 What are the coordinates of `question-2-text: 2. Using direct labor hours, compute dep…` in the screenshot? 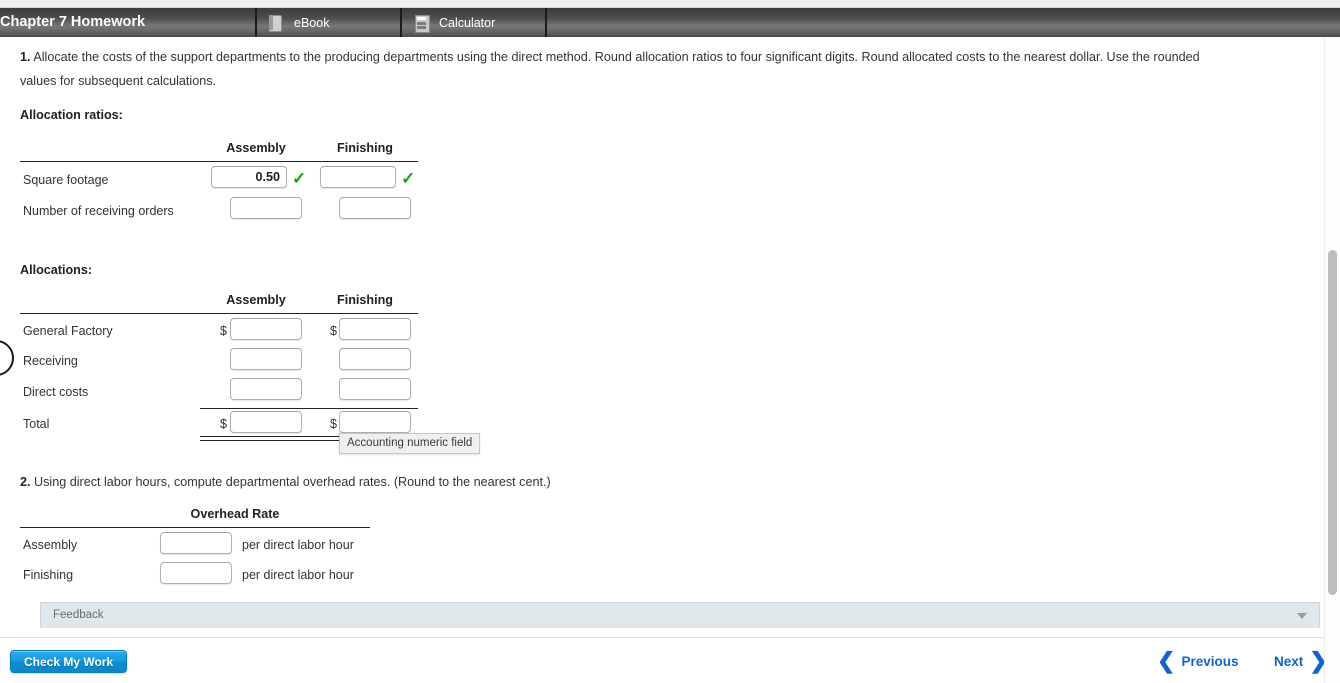 It's located at (670, 482).